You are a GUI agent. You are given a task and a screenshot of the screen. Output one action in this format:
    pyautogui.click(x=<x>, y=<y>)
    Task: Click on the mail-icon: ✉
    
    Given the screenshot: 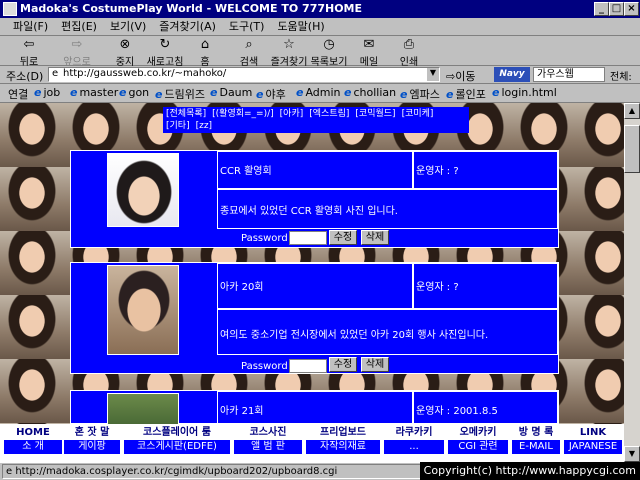 What is the action you would take?
    pyautogui.click(x=369, y=44)
    